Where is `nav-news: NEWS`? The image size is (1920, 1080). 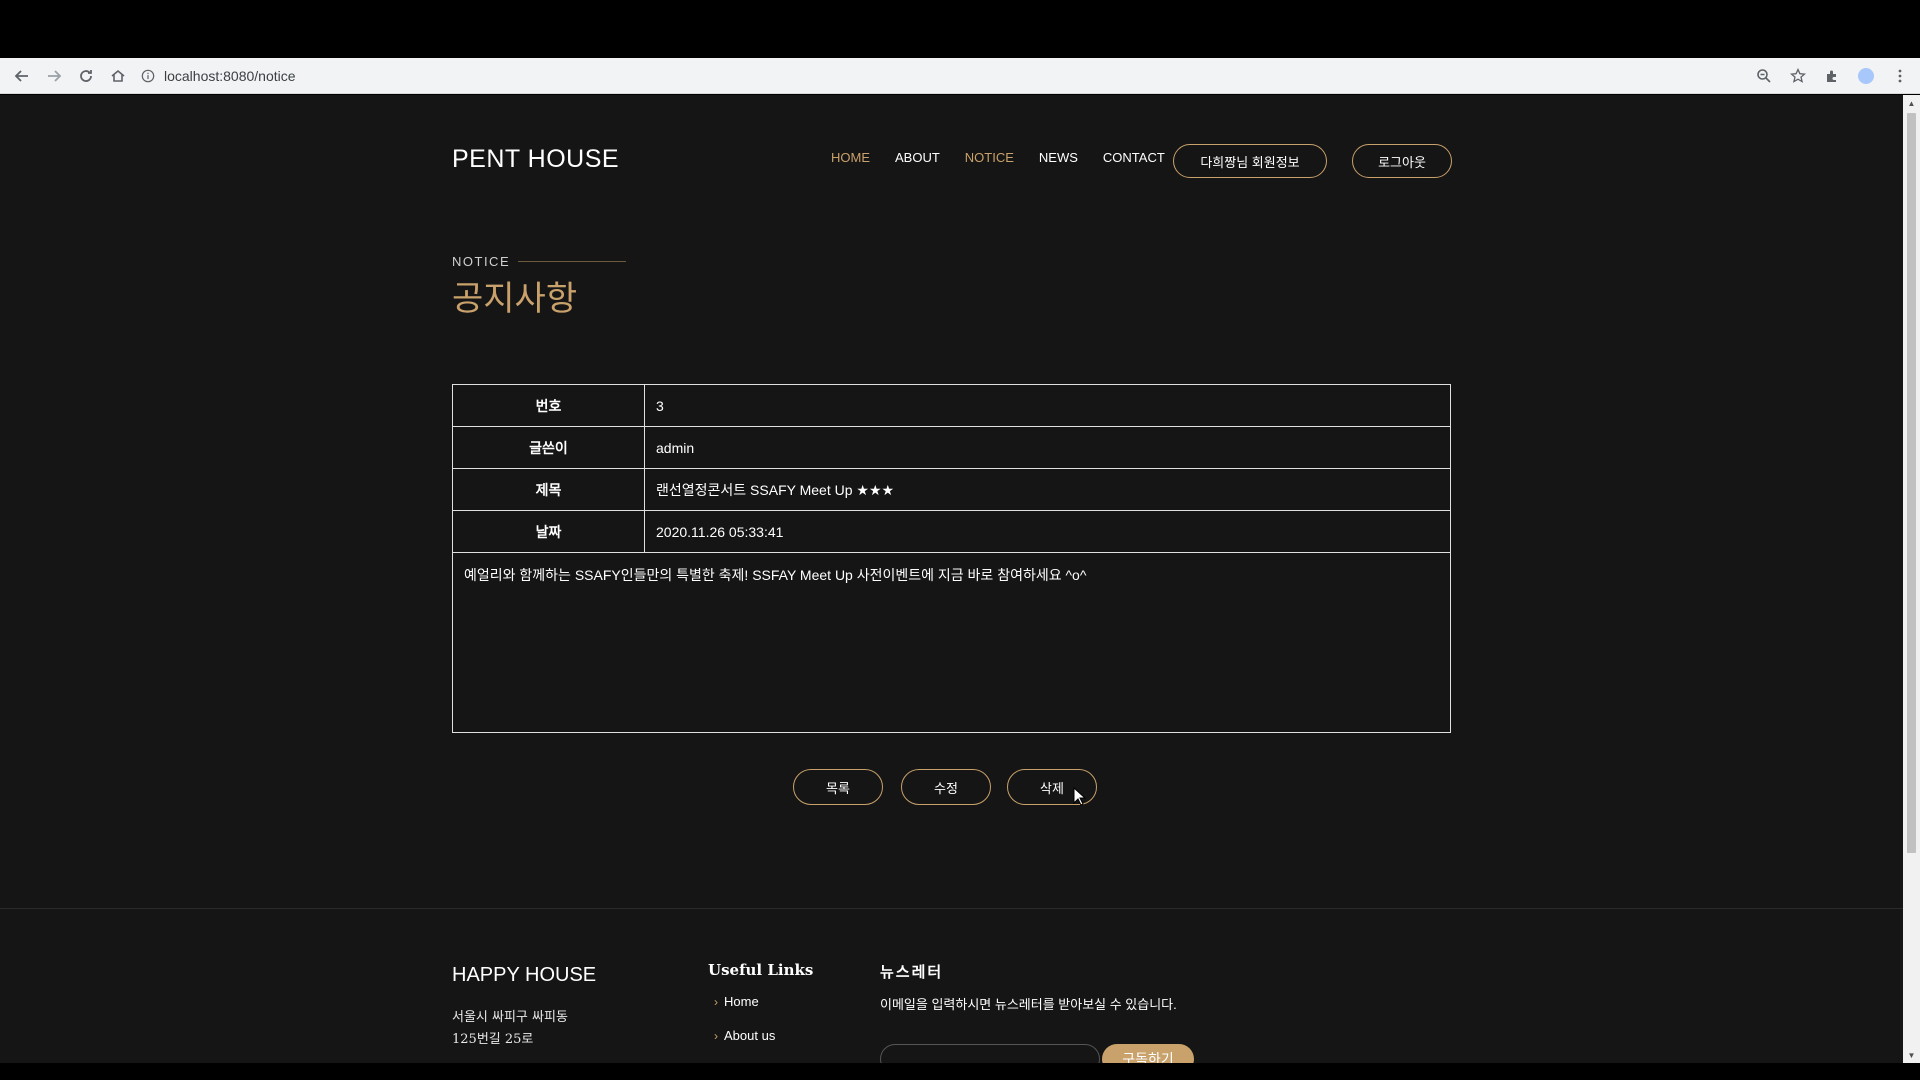 nav-news: NEWS is located at coordinates (1058, 157).